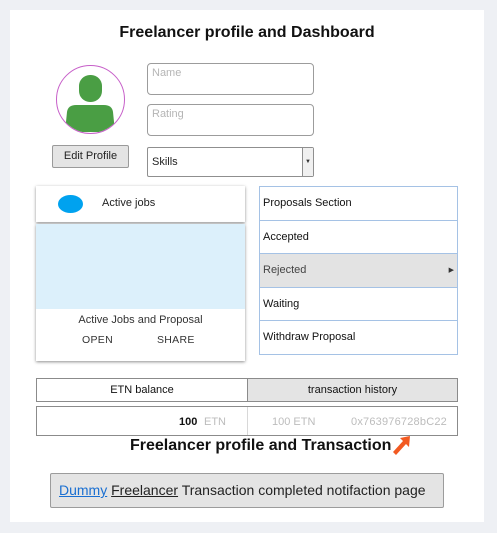 The image size is (497, 533). Describe the element at coordinates (176, 340) in the screenshot. I see `share-button: SHARE` at that location.